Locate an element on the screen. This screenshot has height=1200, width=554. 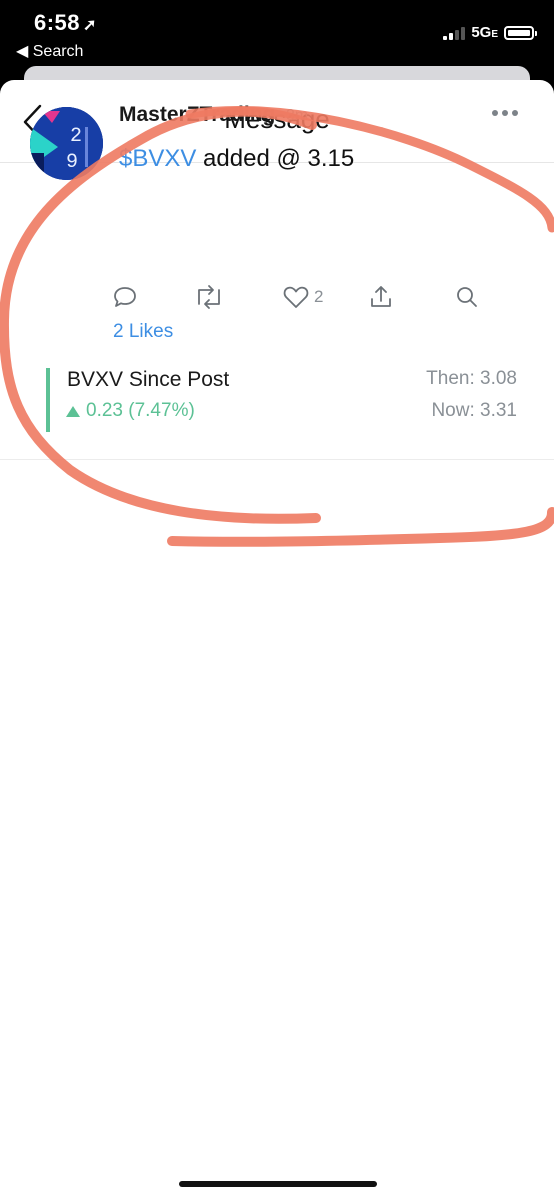
status-bar: 6:58 ➚ ◀ Search 5GE is located at coordinates (277, 33).